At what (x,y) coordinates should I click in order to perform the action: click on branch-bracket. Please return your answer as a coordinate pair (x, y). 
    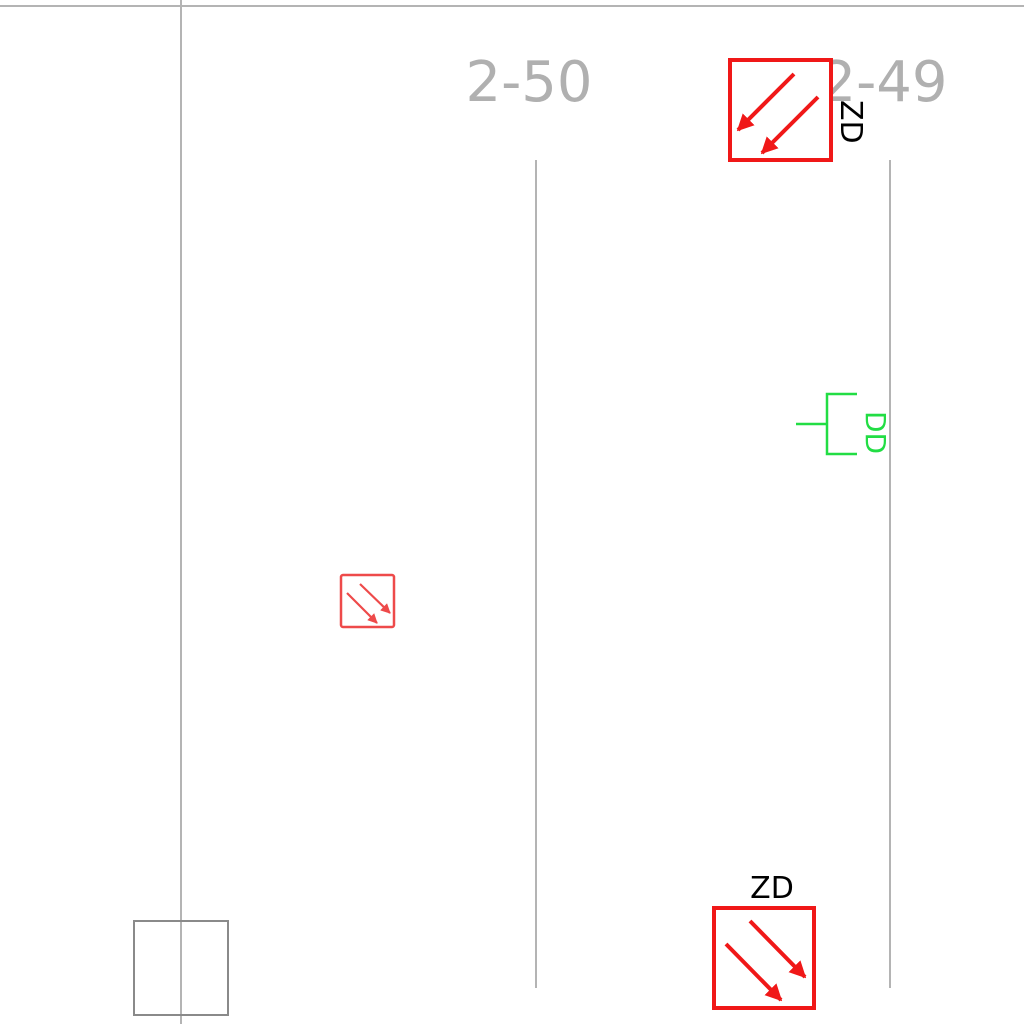
    Looking at the image, I should click on (841, 424).